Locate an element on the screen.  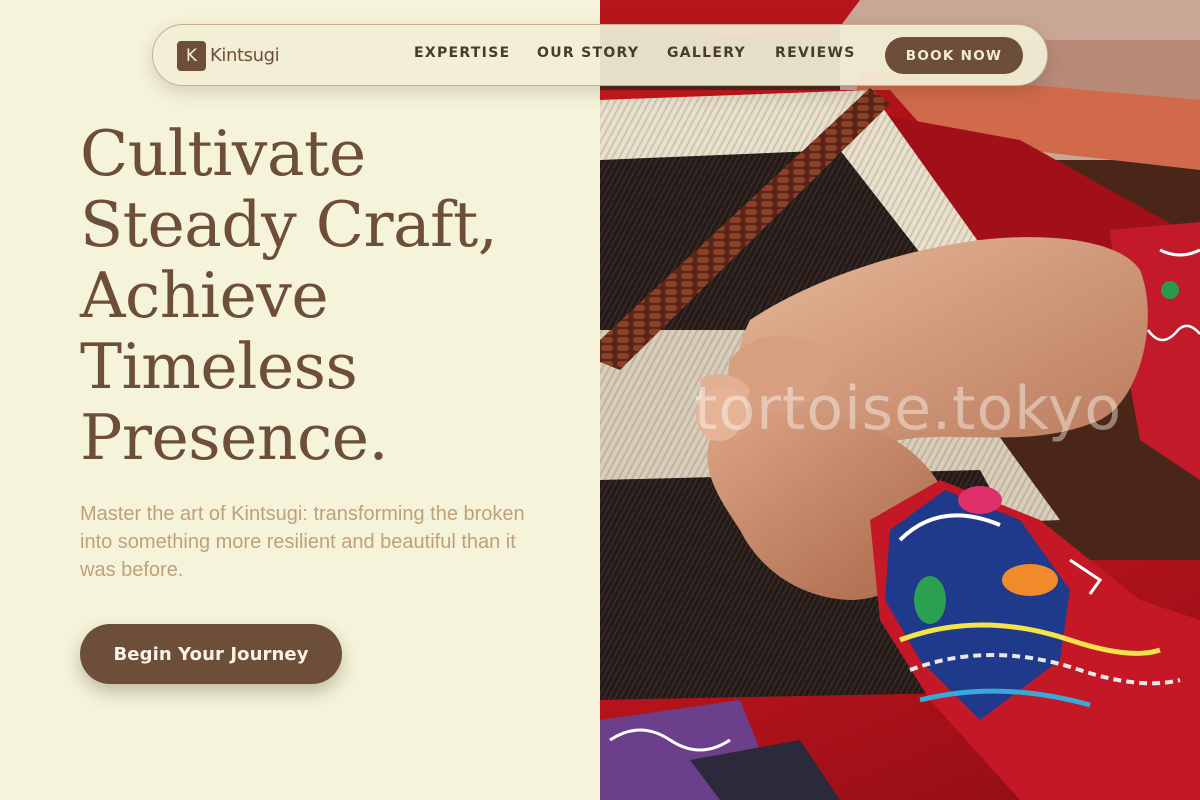
photo-watermark: tortoise.tokyo is located at coordinates (908, 409).